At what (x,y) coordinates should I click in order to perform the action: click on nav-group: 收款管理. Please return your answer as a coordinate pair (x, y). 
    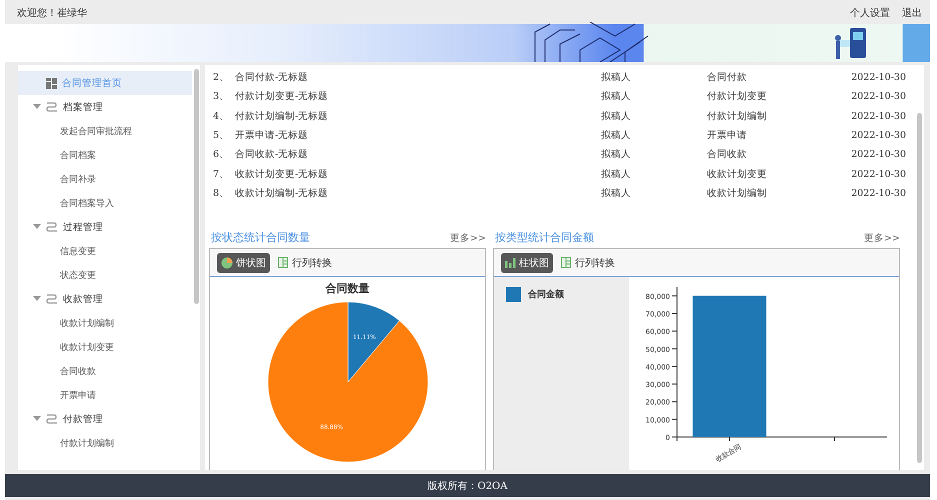
    Looking at the image, I should click on (105, 299).